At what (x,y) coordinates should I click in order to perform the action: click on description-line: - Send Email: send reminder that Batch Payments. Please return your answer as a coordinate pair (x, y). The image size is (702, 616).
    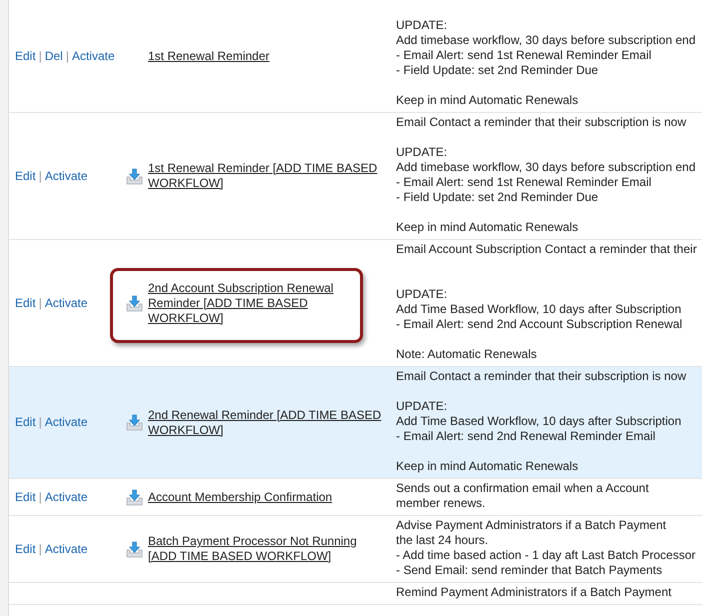
    Looking at the image, I should click on (530, 570).